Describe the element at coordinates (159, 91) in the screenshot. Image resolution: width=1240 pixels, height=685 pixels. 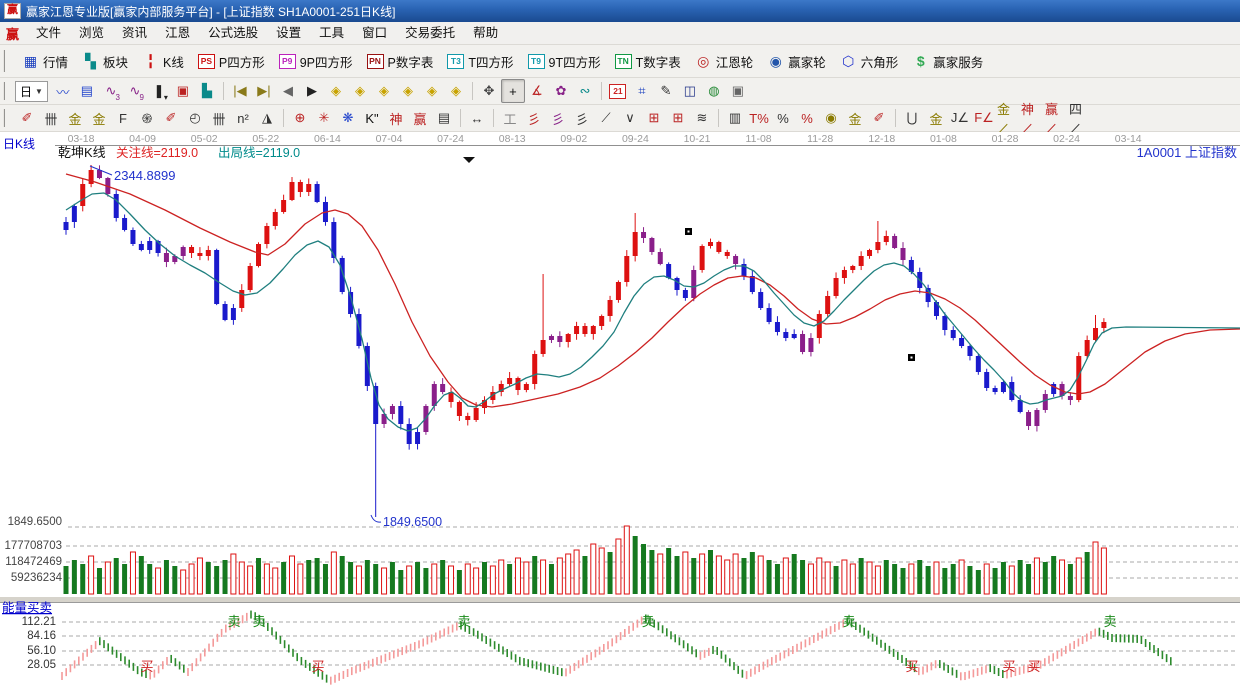
I see `candle-style-dropdown: ❚ ▾` at that location.